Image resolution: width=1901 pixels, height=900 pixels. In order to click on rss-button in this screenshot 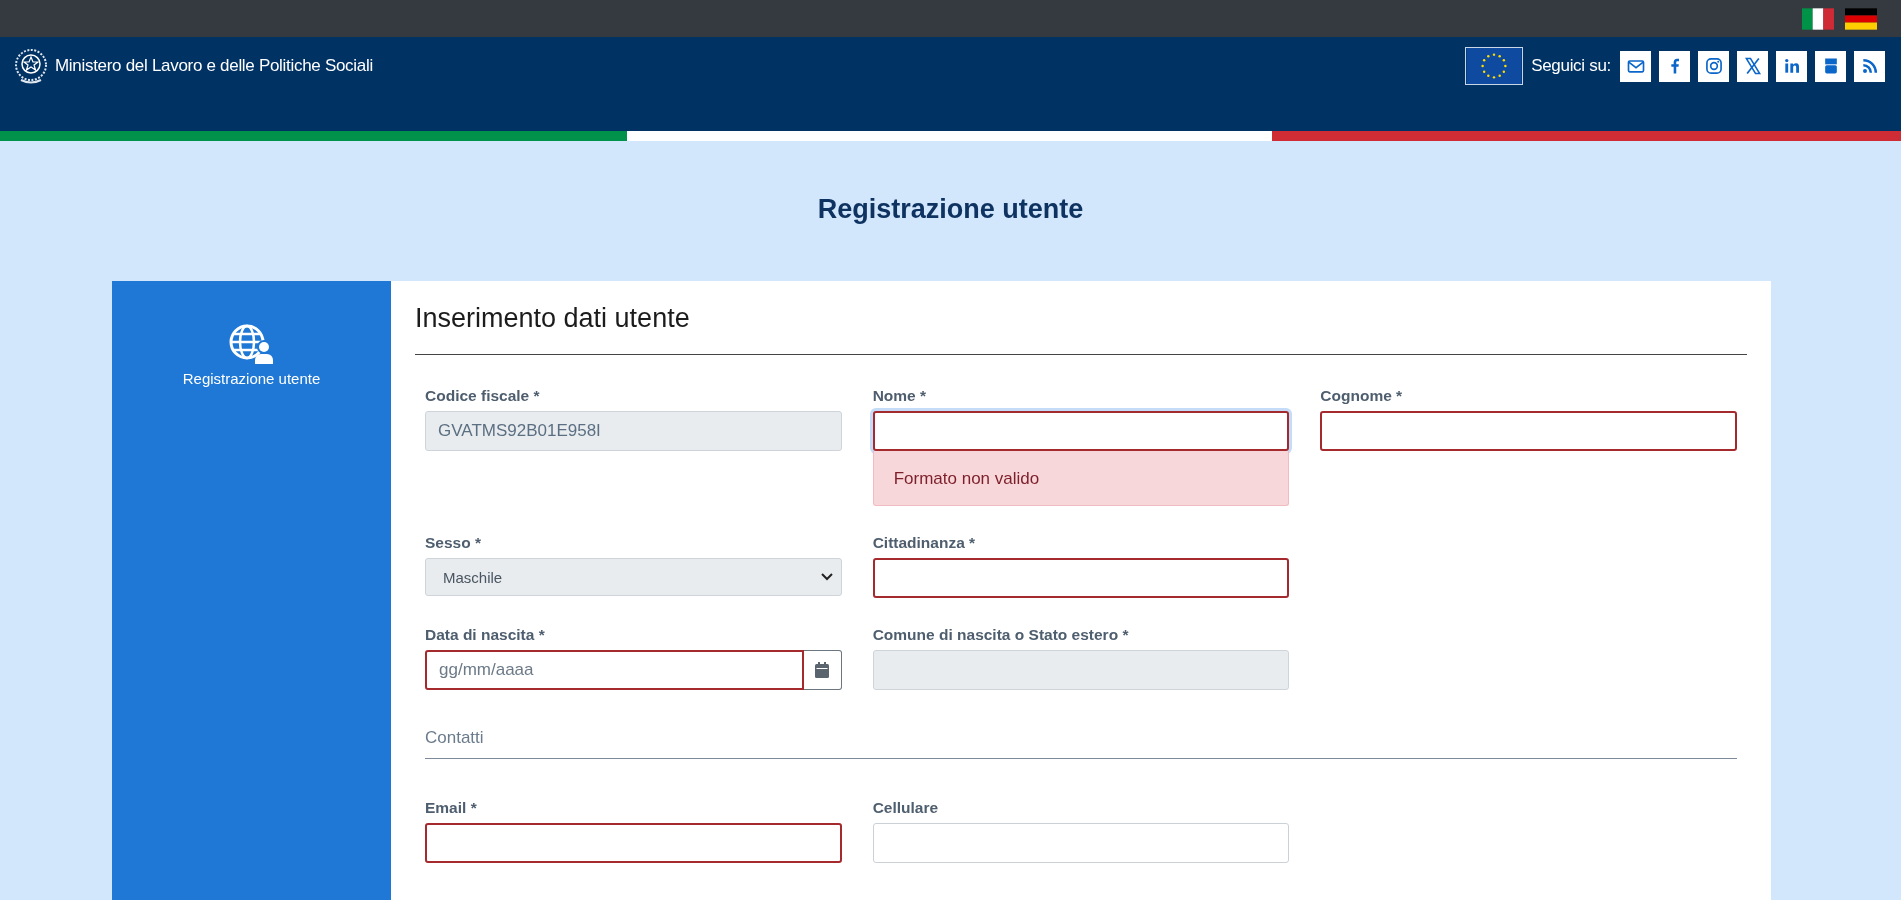, I will do `click(1869, 66)`.